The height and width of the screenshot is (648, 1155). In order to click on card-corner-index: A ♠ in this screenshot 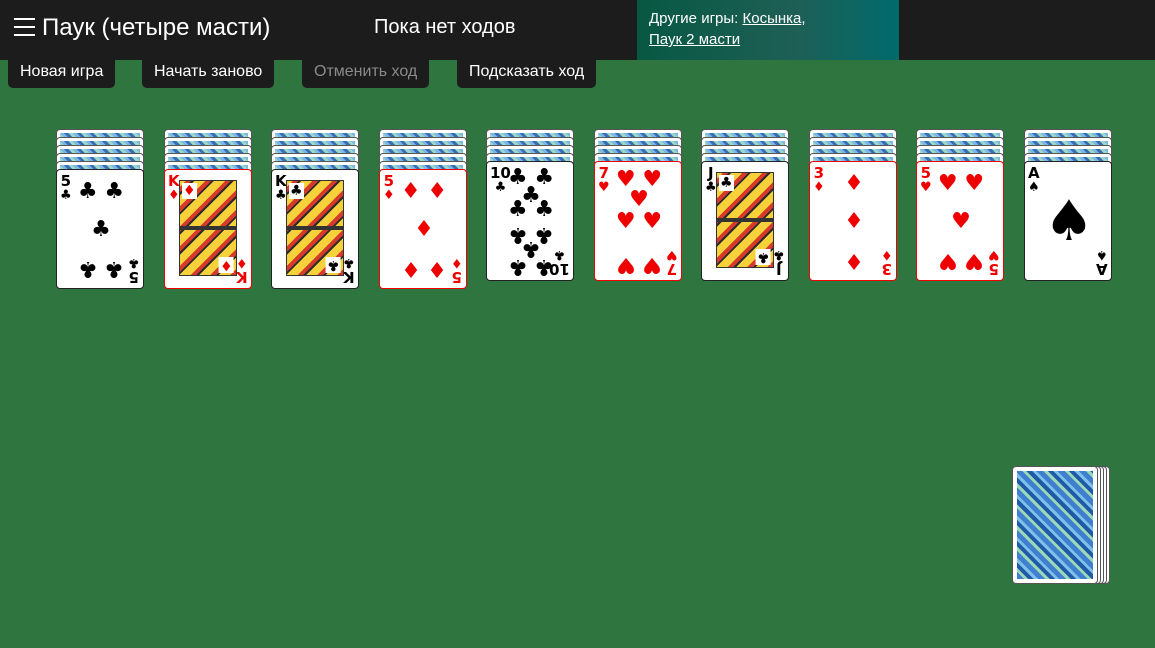, I will do `click(1034, 179)`.